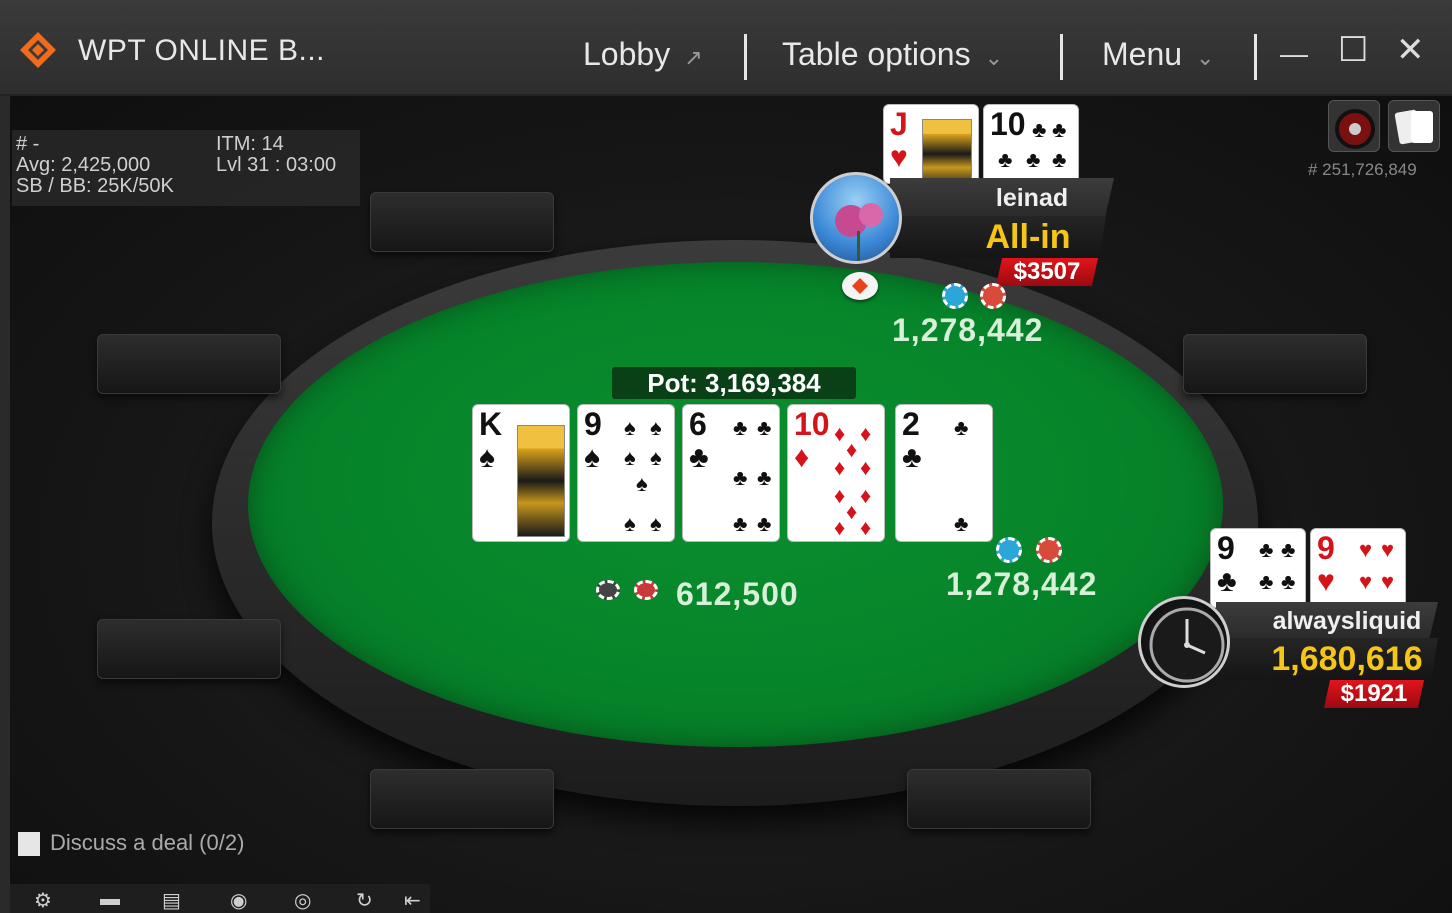 This screenshot has width=1452, height=913. Describe the element at coordinates (1022, 584) in the screenshot. I see `bet-amount-right: 1,278,442` at that location.